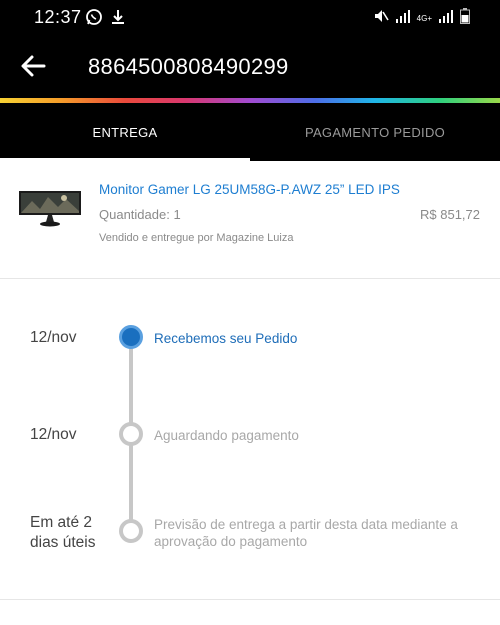 The height and width of the screenshot is (625, 500). I want to click on timeline-step-pending-icon, so click(131, 434).